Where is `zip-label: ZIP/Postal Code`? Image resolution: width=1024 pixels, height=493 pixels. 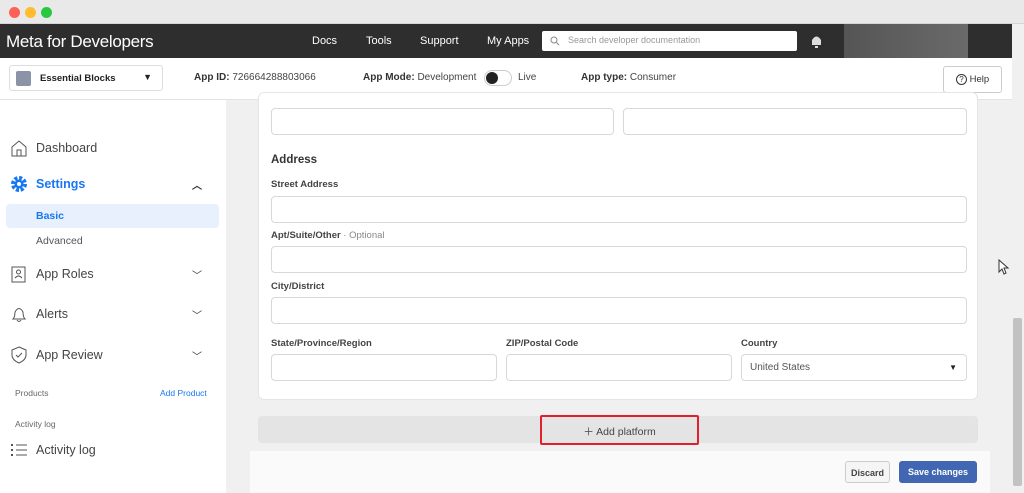 zip-label: ZIP/Postal Code is located at coordinates (542, 343).